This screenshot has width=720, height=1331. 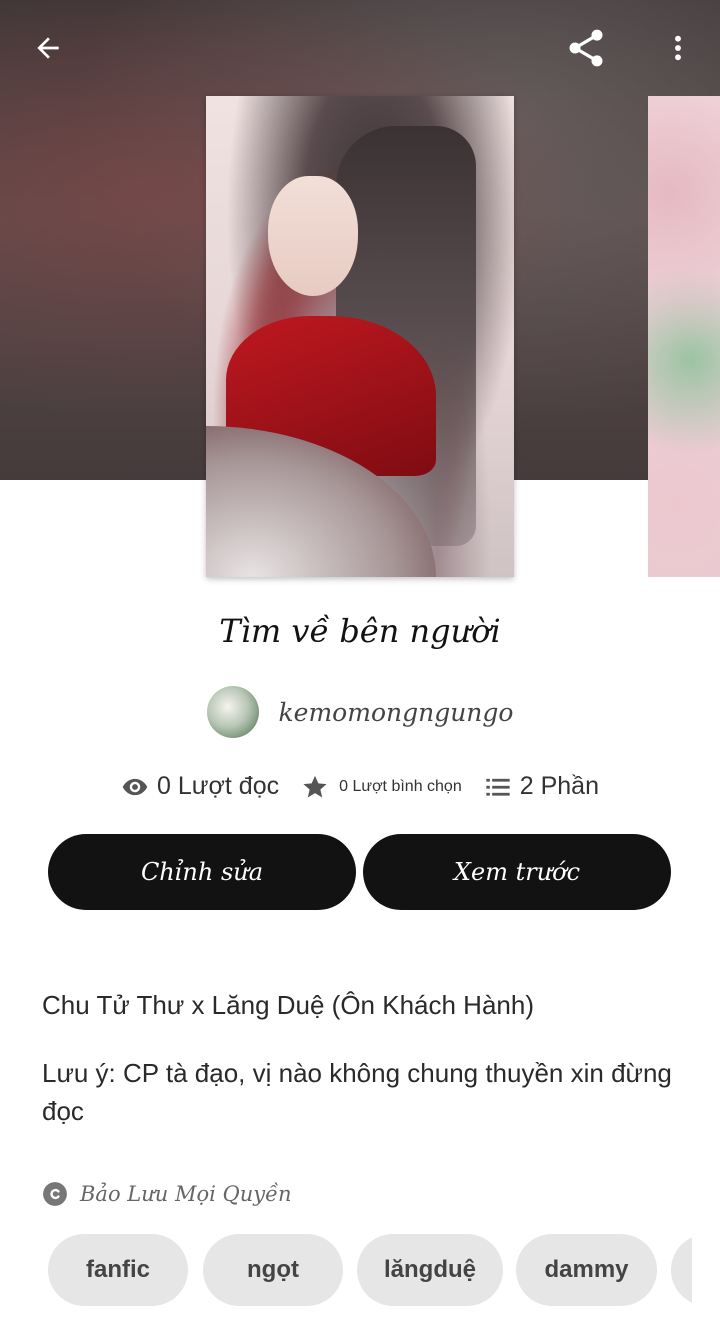 What do you see at coordinates (273, 1270) in the screenshot?
I see `tag-chip: ngọt` at bounding box center [273, 1270].